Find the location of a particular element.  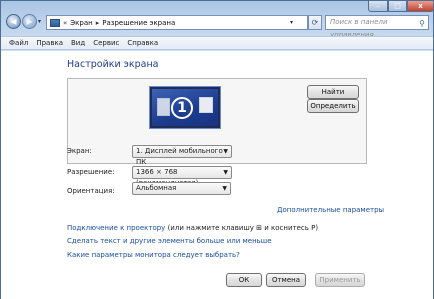

monitor-1-tile: 1 is located at coordinates (185, 107).